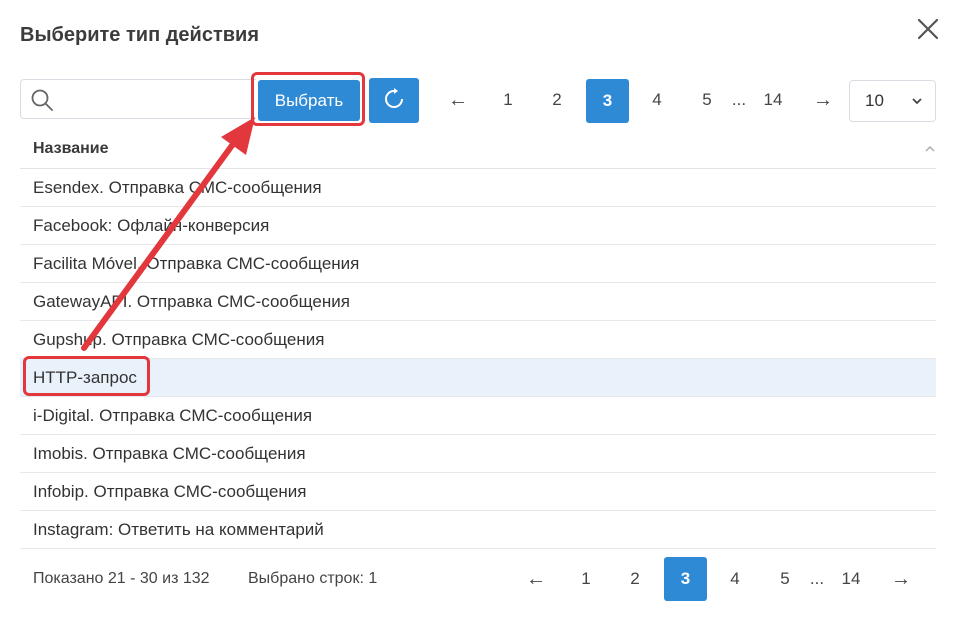  What do you see at coordinates (478, 530) in the screenshot?
I see `table-row: Instagram: Ответить на комментарий` at bounding box center [478, 530].